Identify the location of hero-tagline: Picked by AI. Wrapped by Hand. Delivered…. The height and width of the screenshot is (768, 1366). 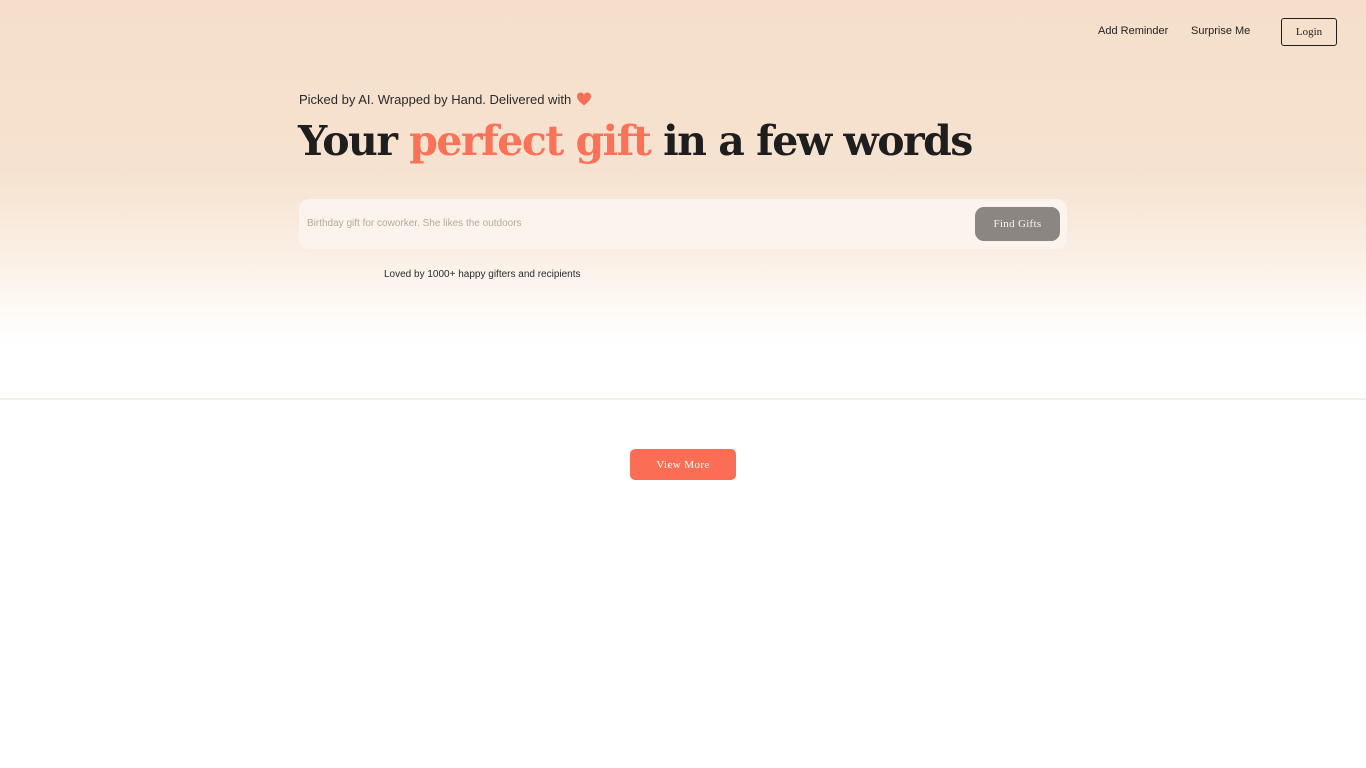
(445, 99).